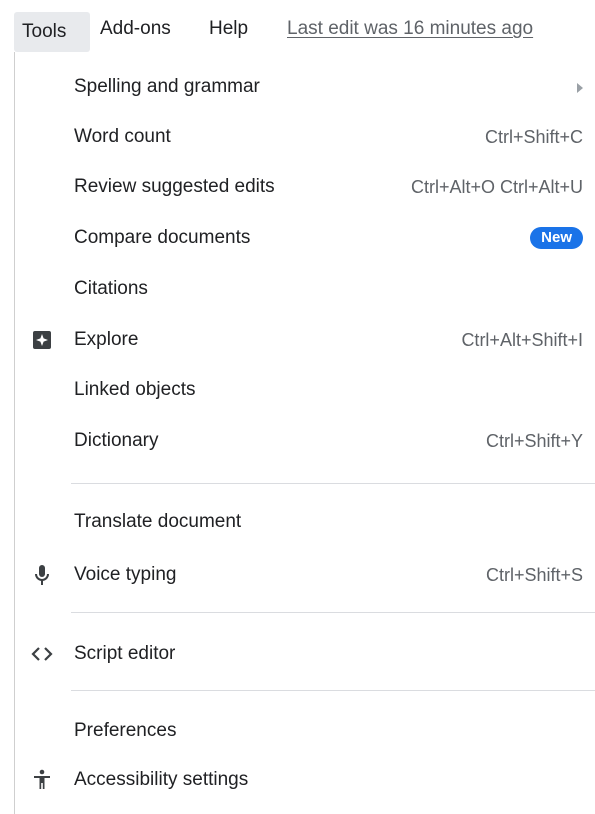 The width and height of the screenshot is (595, 814). Describe the element at coordinates (580, 88) in the screenshot. I see `submenu-arrow-icon` at that location.